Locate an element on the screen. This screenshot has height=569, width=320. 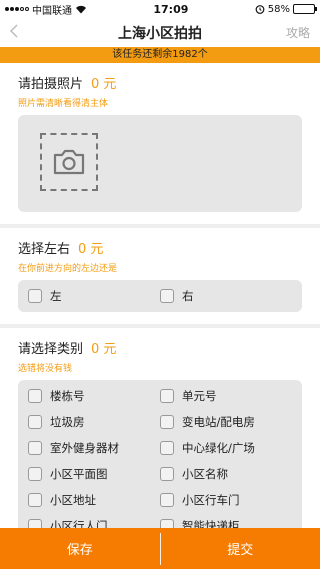
photo-placeholder is located at coordinates (69, 162).